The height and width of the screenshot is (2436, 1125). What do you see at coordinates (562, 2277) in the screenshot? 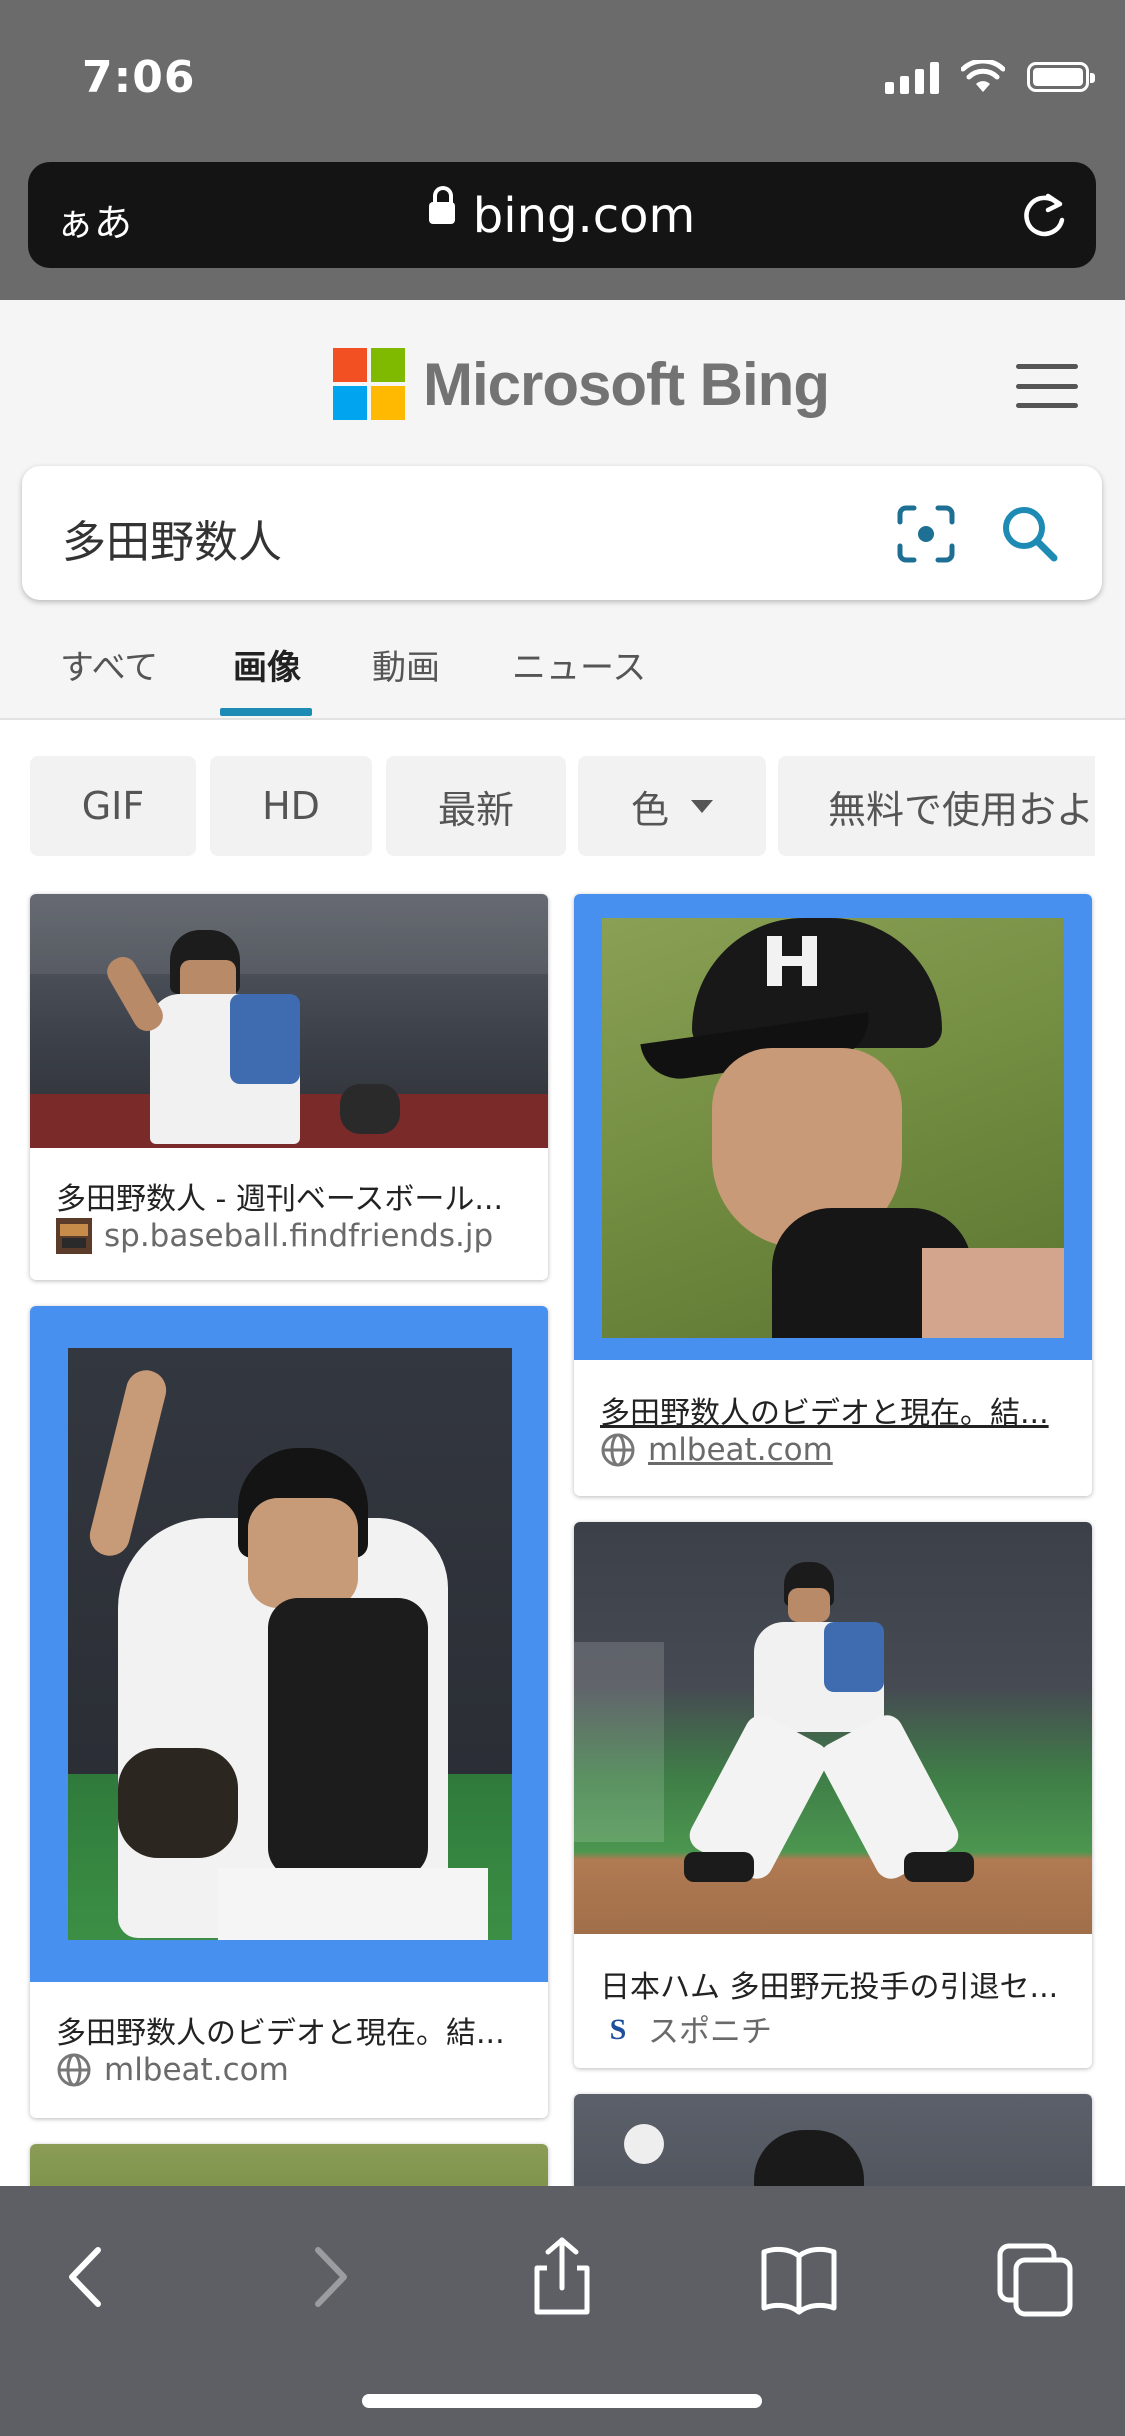
I see `share-icon` at bounding box center [562, 2277].